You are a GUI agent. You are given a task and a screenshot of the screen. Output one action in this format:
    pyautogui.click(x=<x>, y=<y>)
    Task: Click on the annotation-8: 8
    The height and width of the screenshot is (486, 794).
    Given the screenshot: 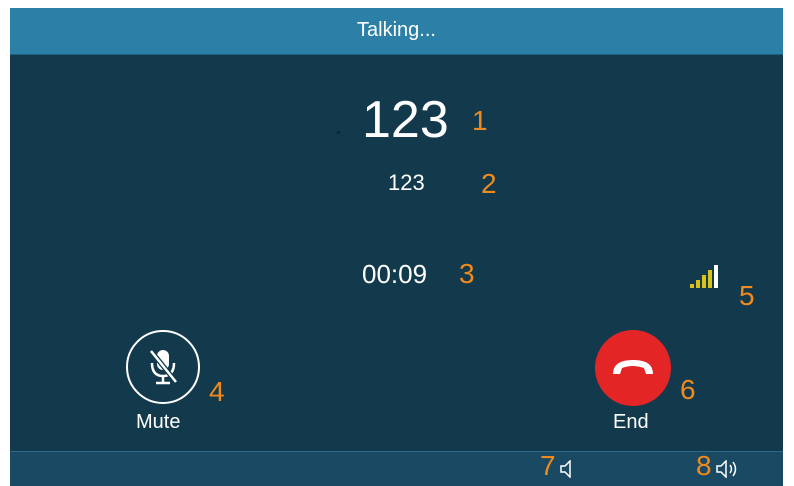 What is the action you would take?
    pyautogui.click(x=704, y=465)
    